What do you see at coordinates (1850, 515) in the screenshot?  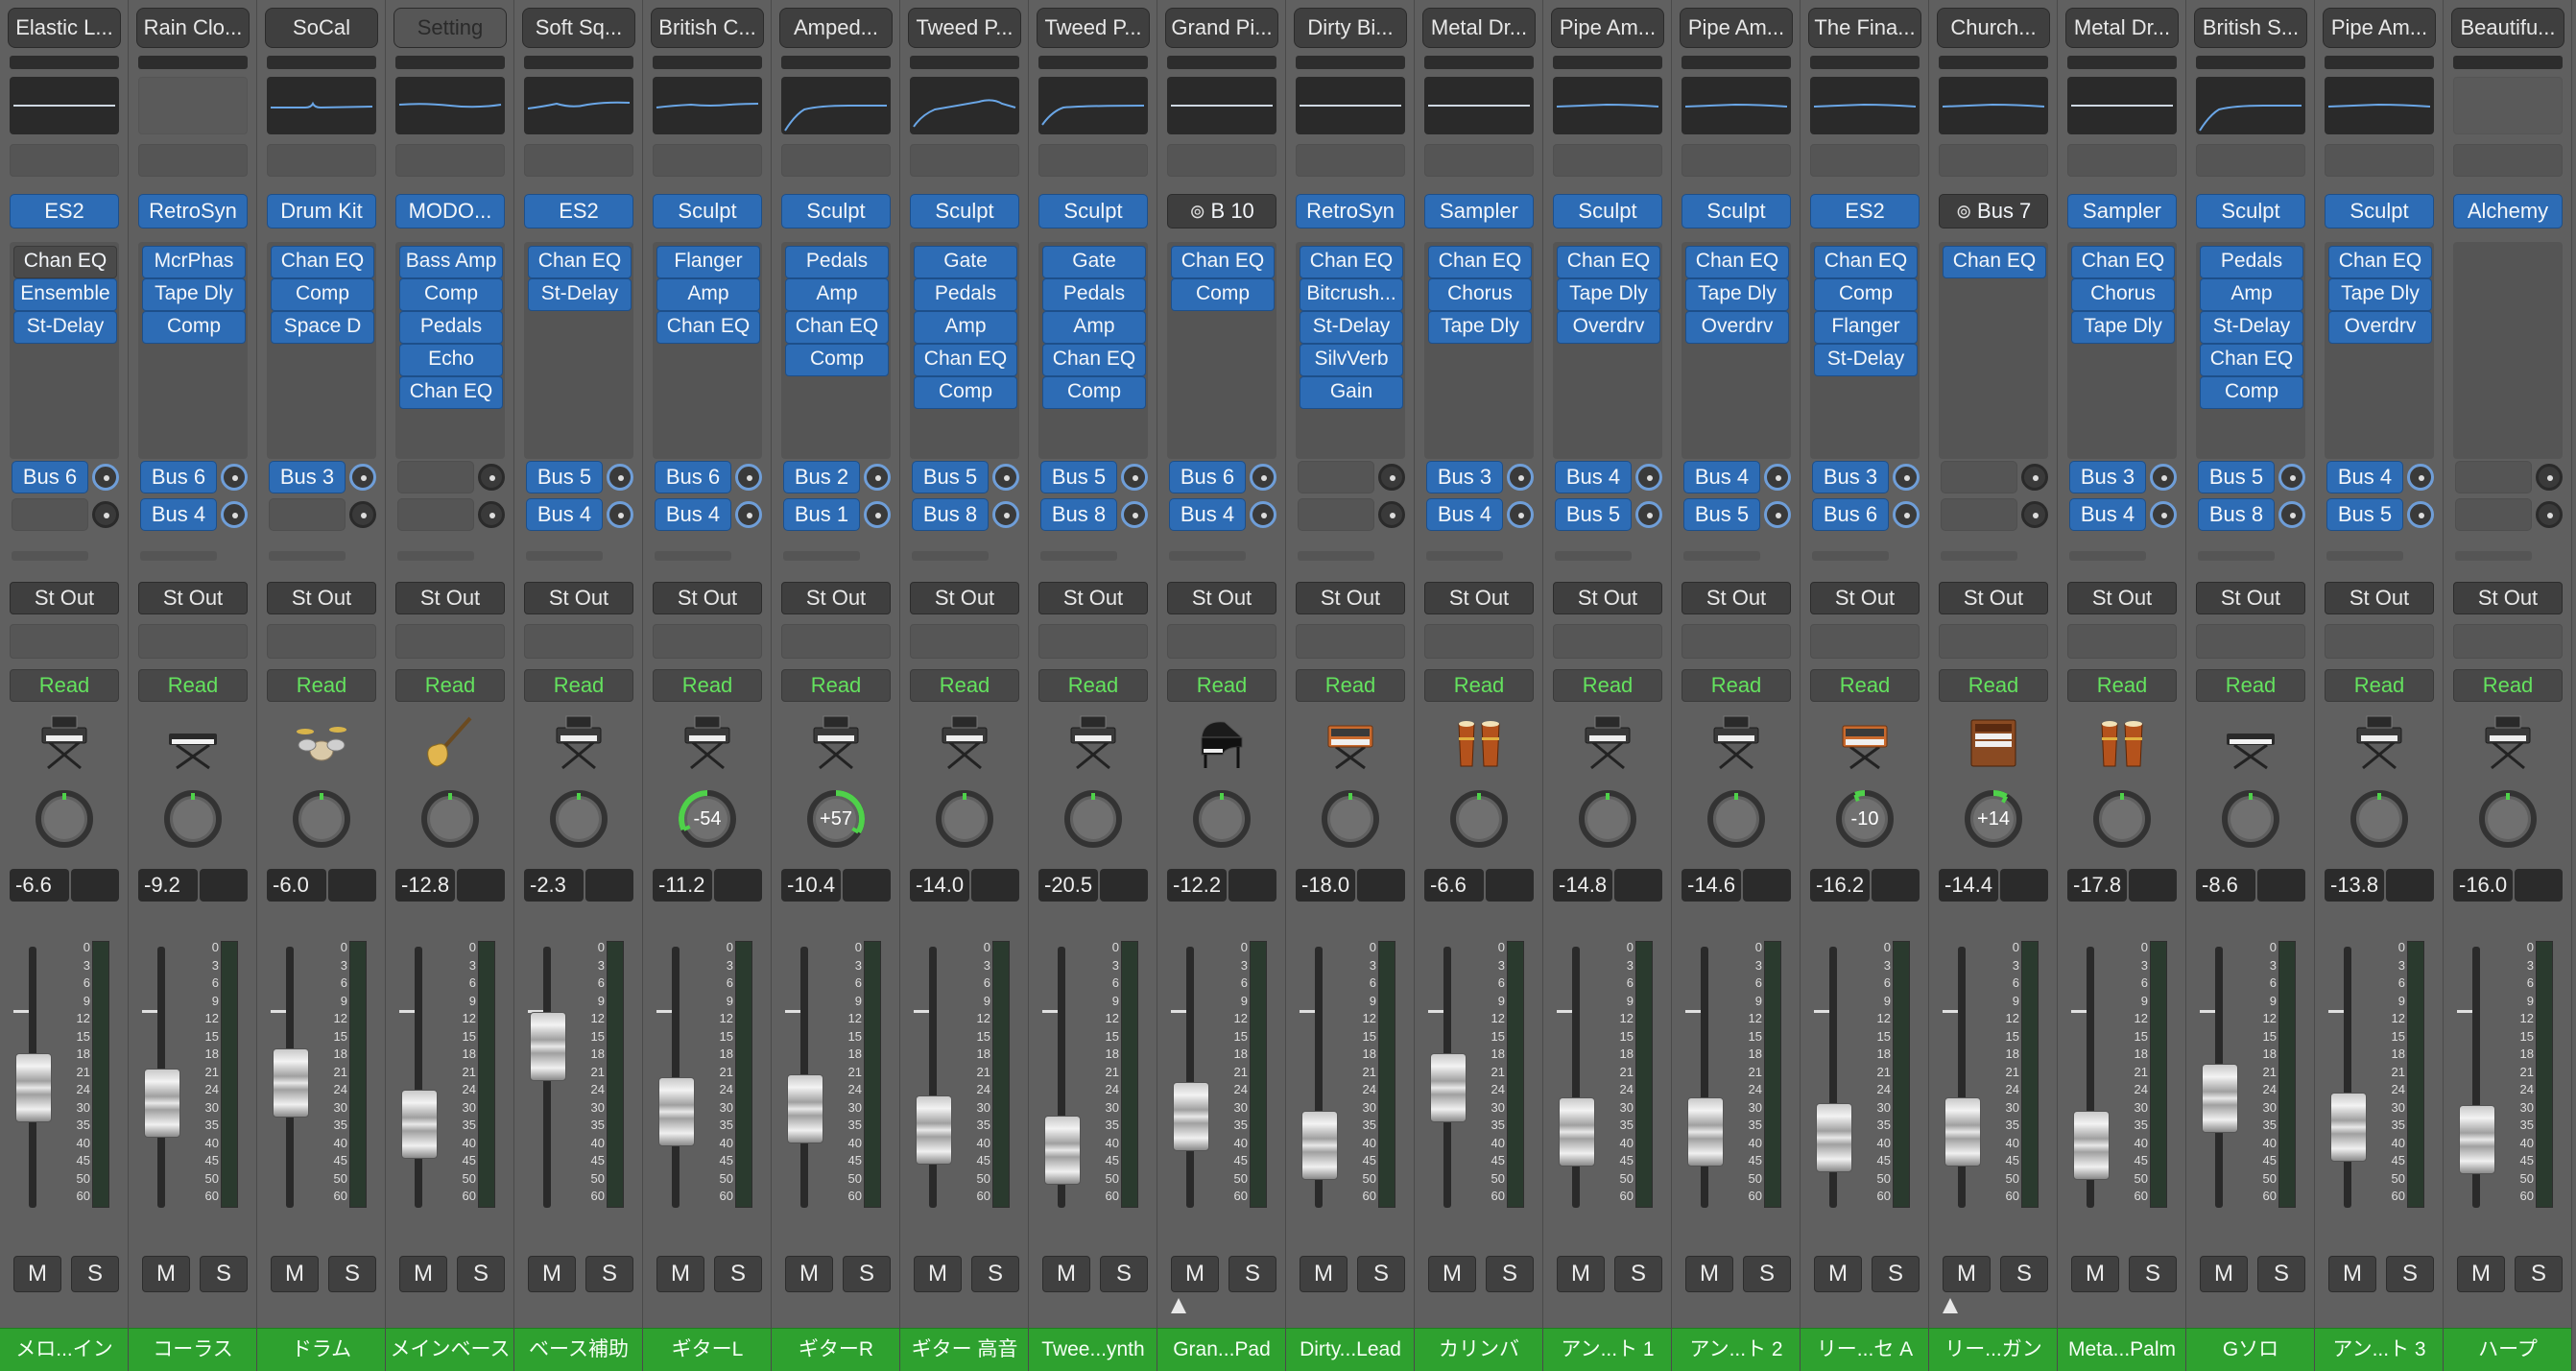 I see `send-slot-2: Bus 6` at bounding box center [1850, 515].